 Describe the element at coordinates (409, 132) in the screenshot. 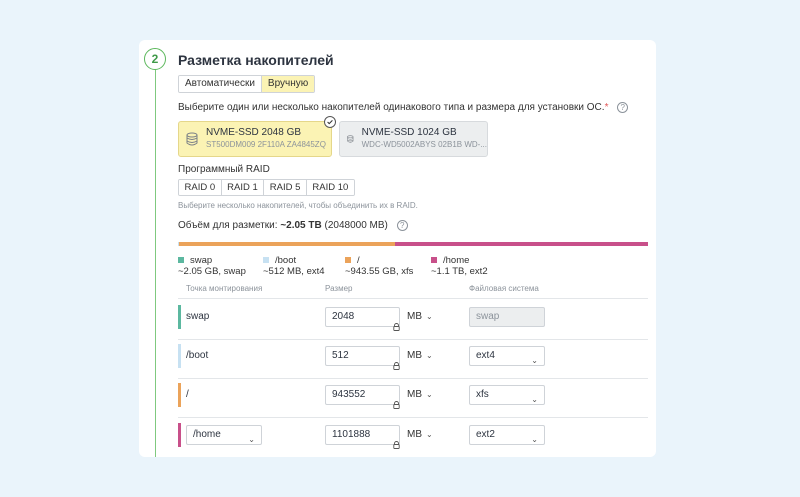

I see `disk-name: NVME-SSD 1024 GB` at that location.